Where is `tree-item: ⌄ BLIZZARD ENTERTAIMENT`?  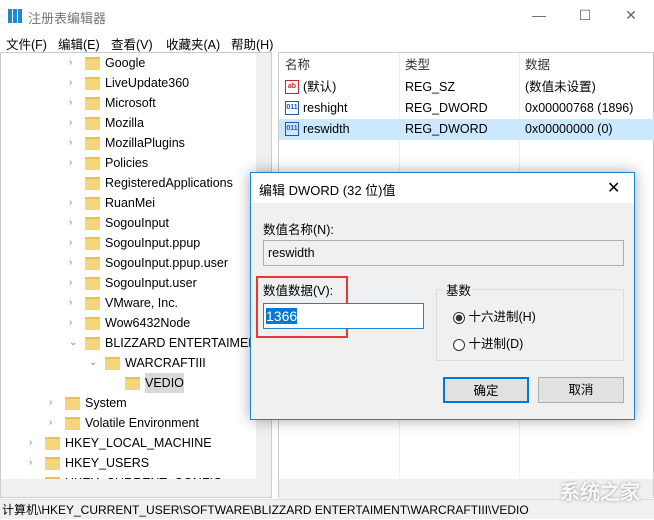
tree-item: ⌄ BLIZZARD ENTERTAIMENT is located at coordinates (133, 343).